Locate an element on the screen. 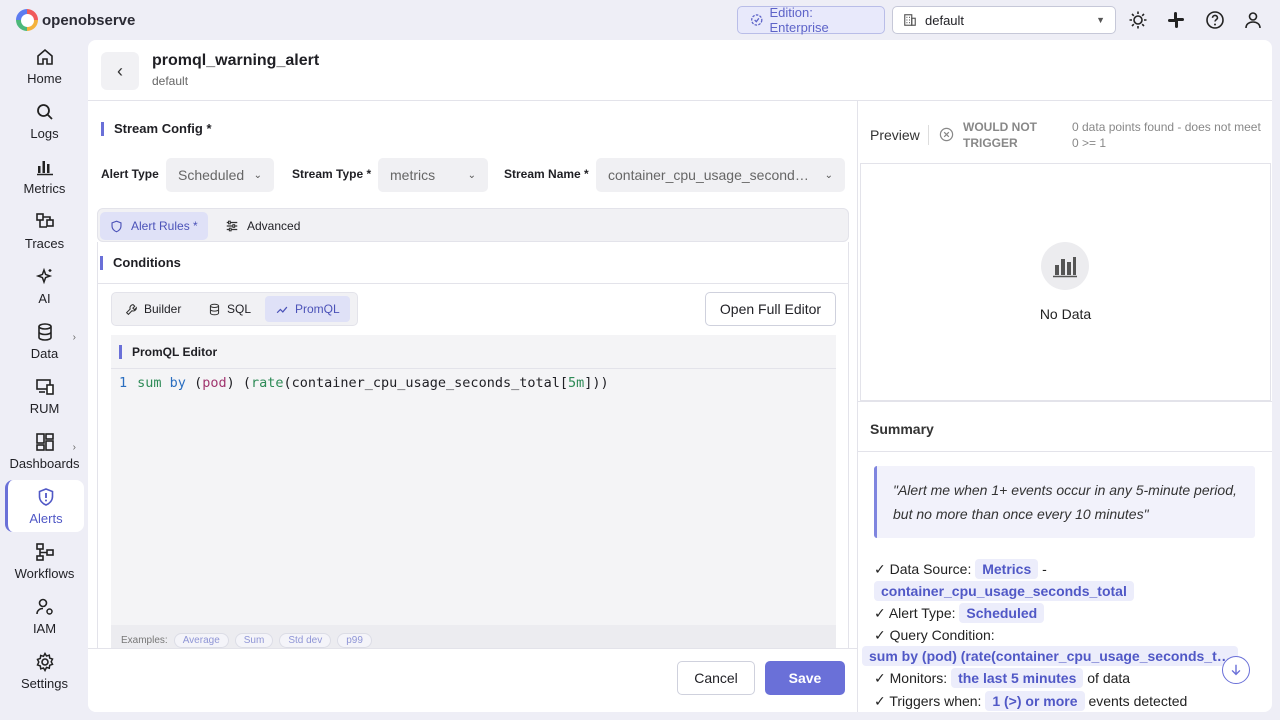 The width and height of the screenshot is (1280, 720). sidebar-item-home: Home is located at coordinates (44, 66).